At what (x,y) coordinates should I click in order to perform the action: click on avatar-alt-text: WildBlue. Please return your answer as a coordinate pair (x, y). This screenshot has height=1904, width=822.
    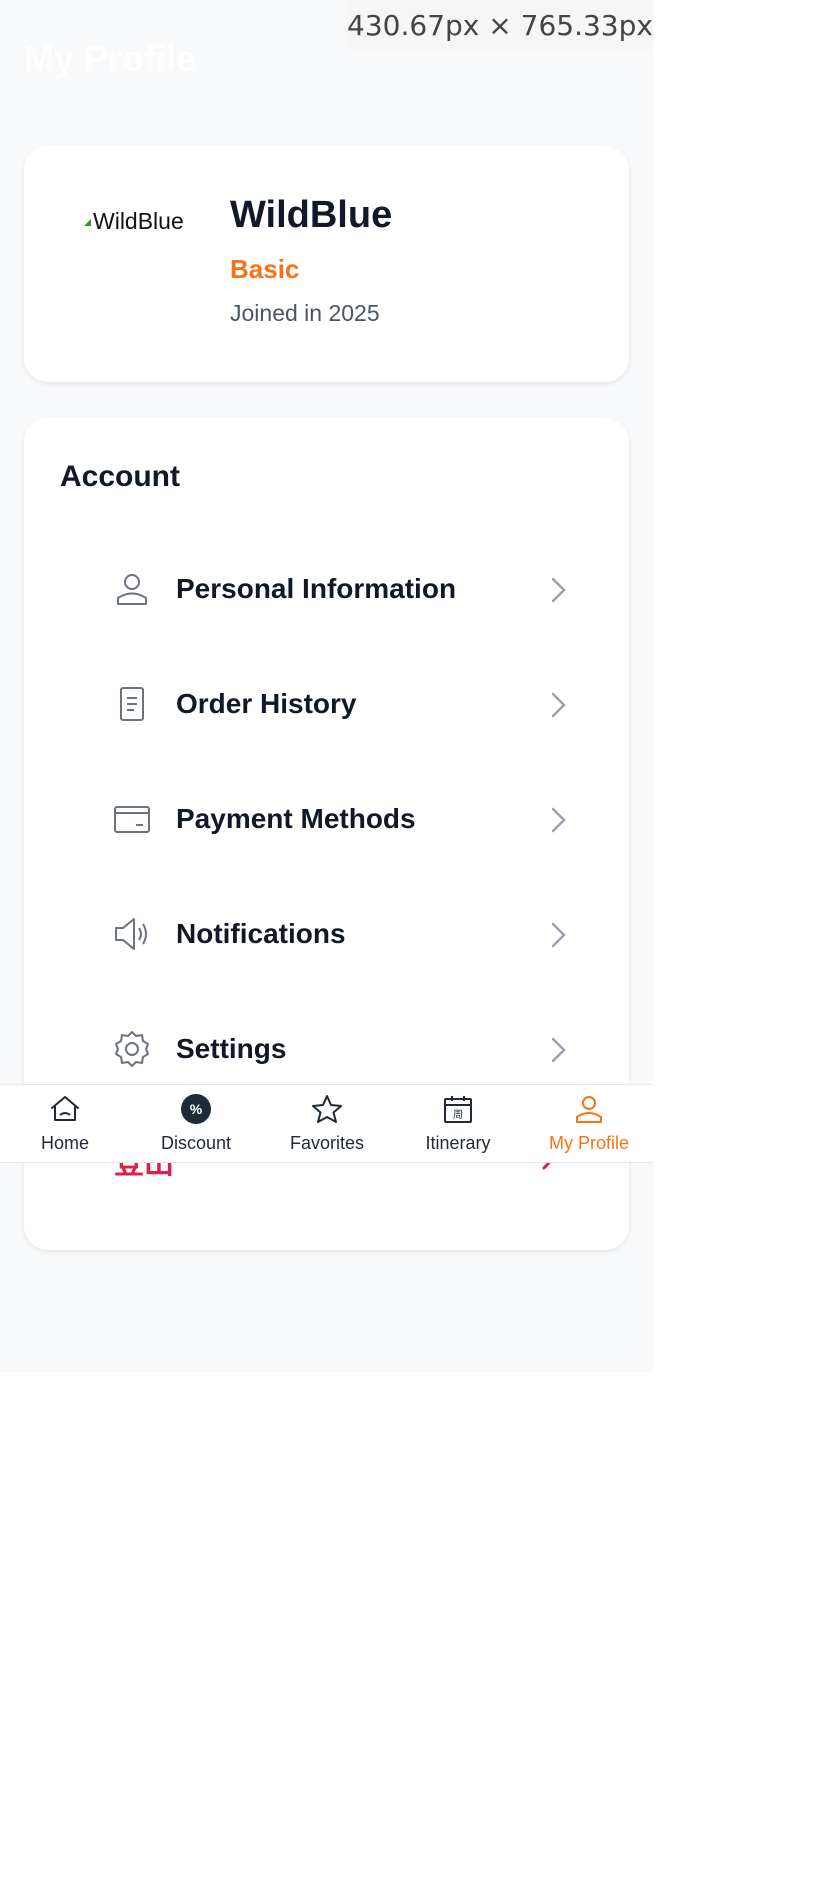
    Looking at the image, I should click on (138, 221).